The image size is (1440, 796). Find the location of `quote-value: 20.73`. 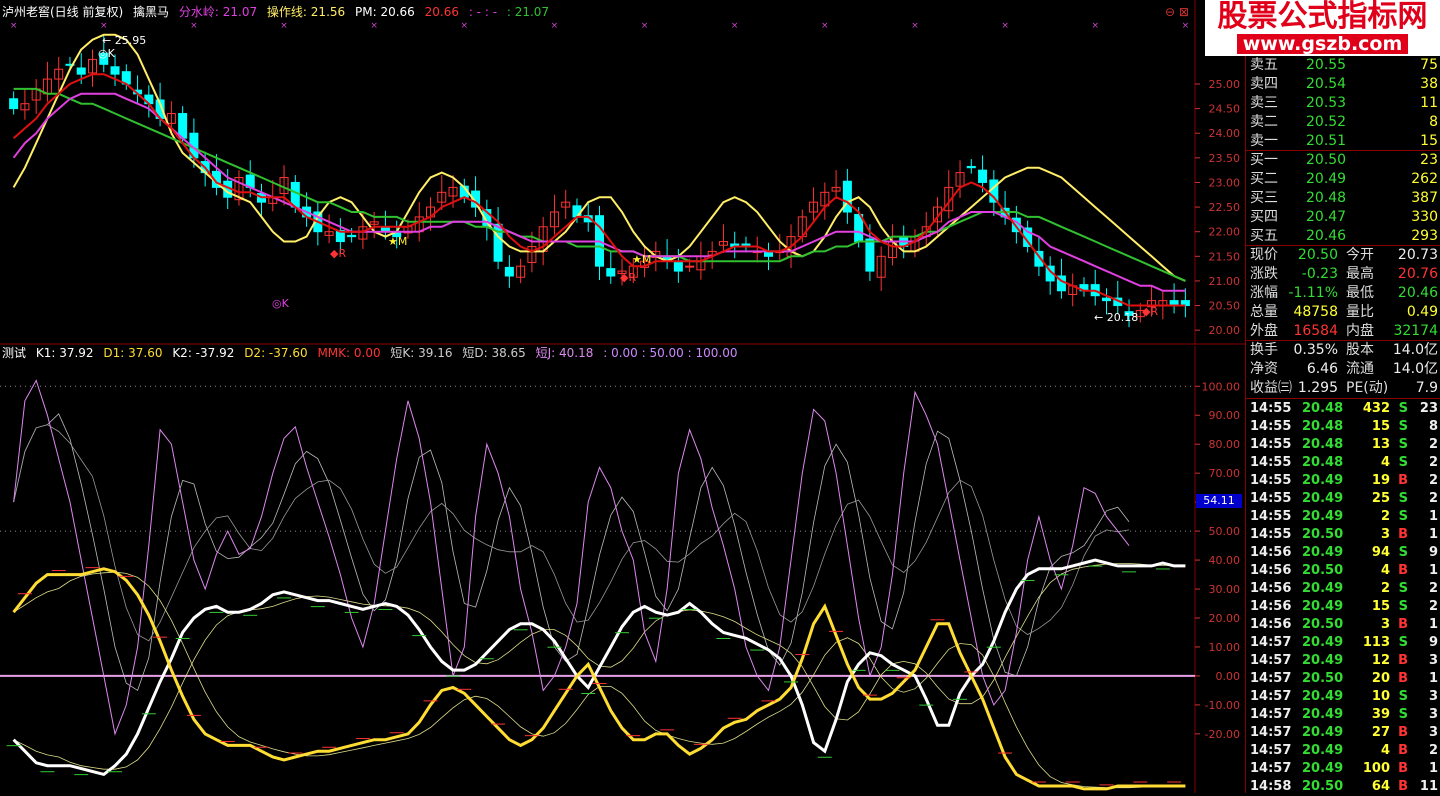

quote-value: 20.73 is located at coordinates (1417, 255).